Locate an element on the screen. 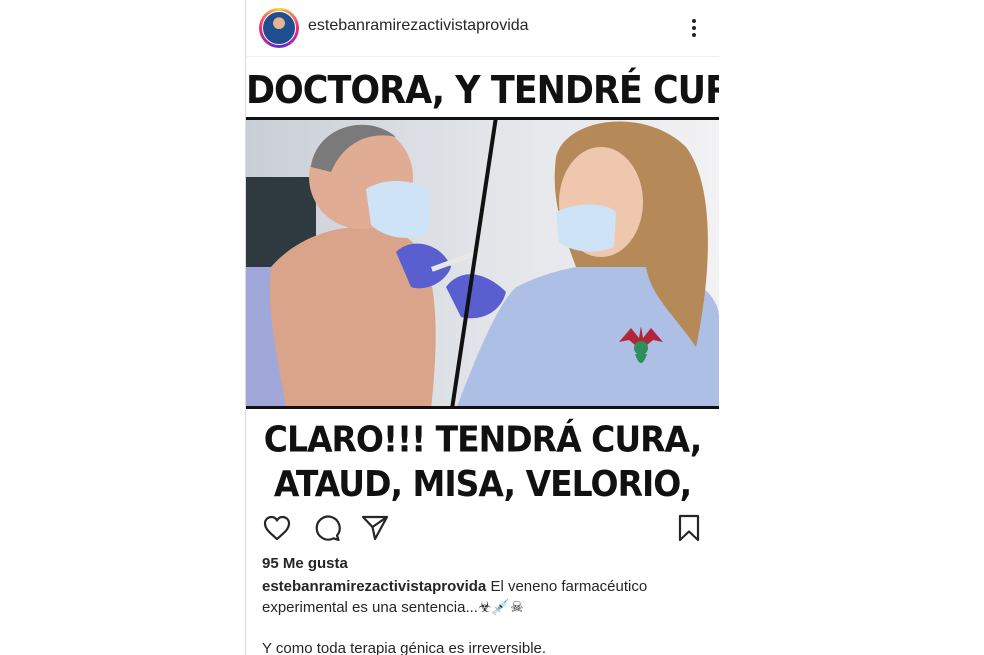  caption-username: estebanramirezactivistaprovida is located at coordinates (374, 586).